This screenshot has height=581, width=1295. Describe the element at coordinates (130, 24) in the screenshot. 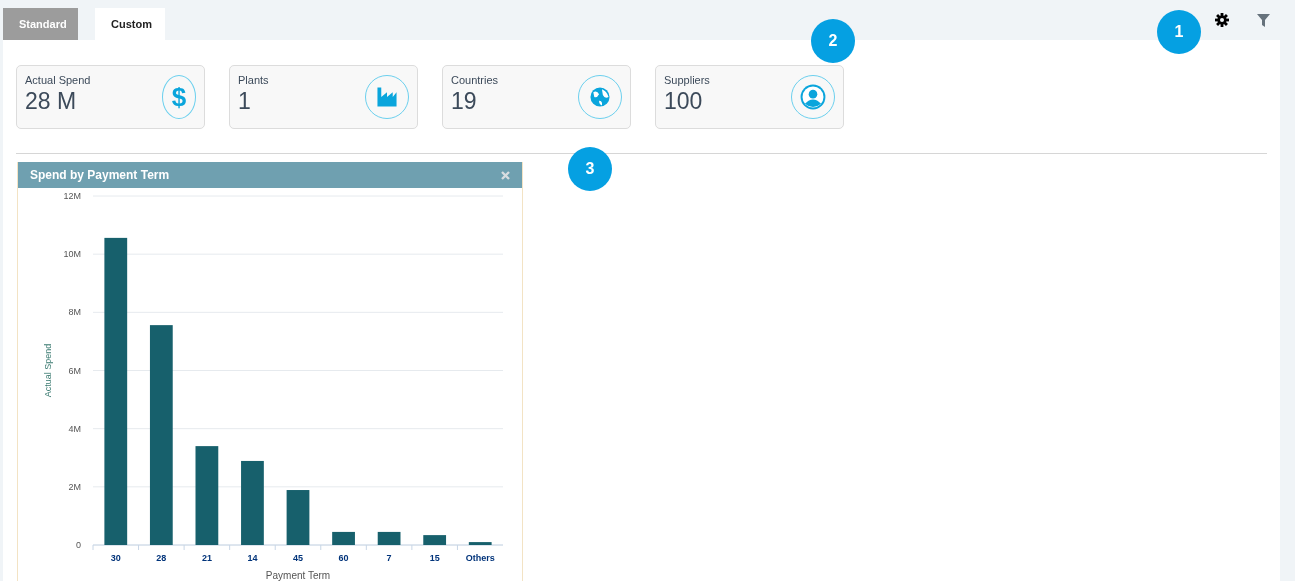

I see `tab: Custom` at that location.